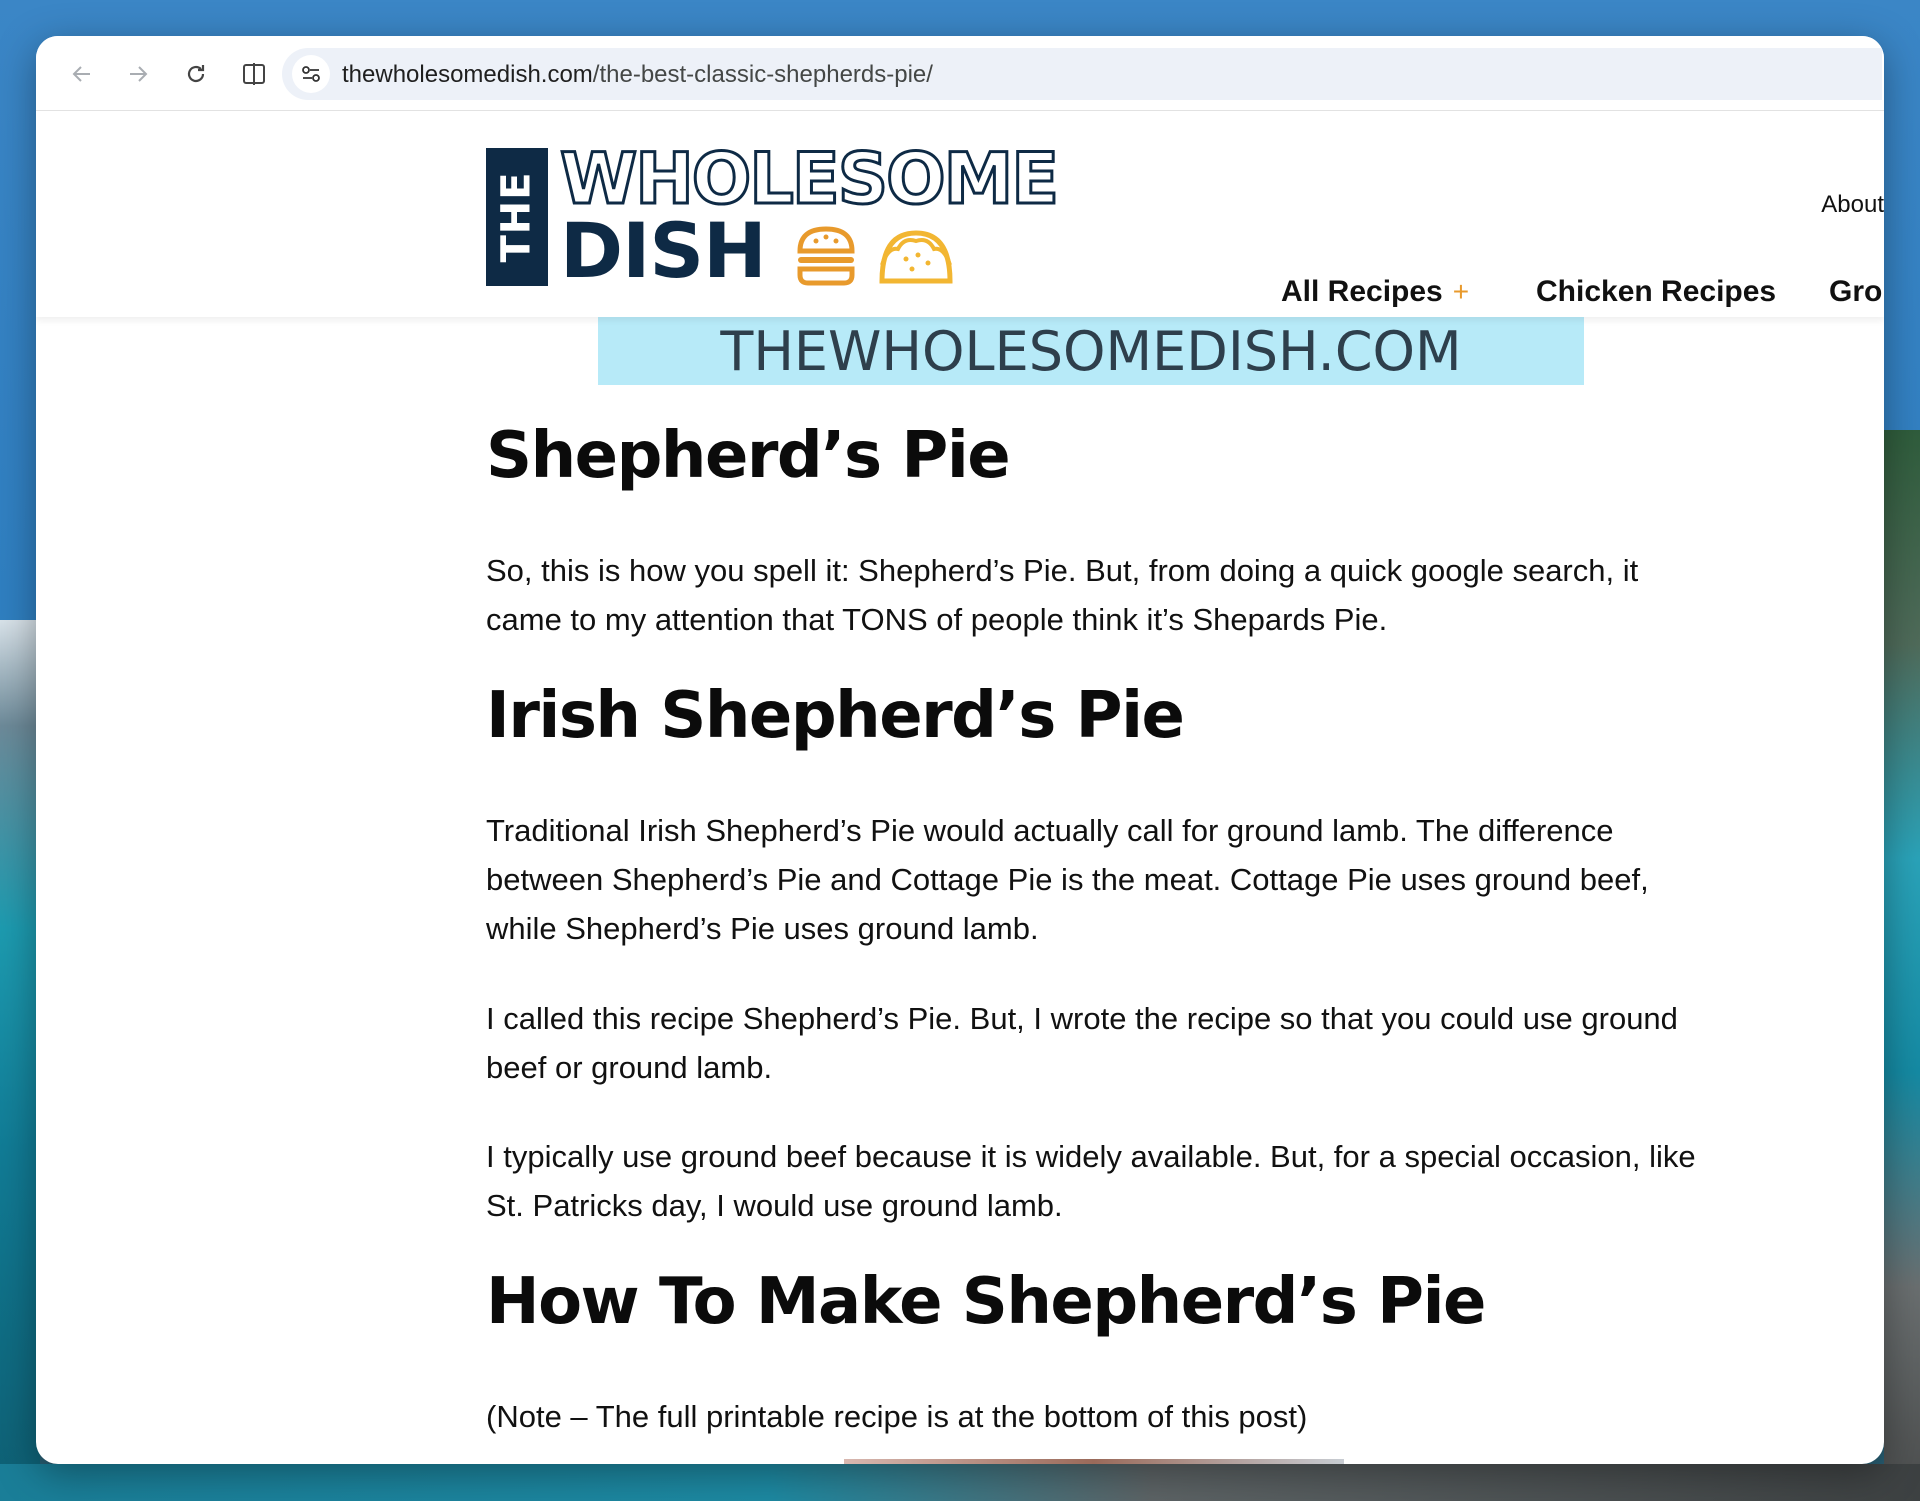 The image size is (1920, 1501). I want to click on about-link: About, so click(1852, 205).